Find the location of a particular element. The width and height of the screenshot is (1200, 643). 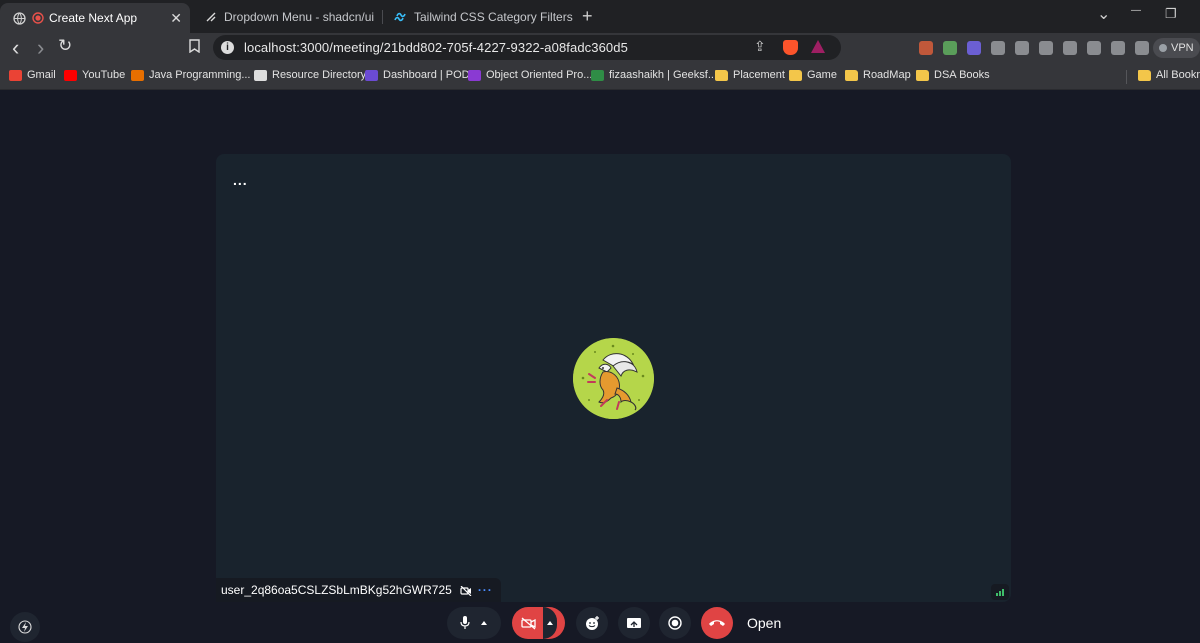

brave-rewards-icon is located at coordinates (818, 46).